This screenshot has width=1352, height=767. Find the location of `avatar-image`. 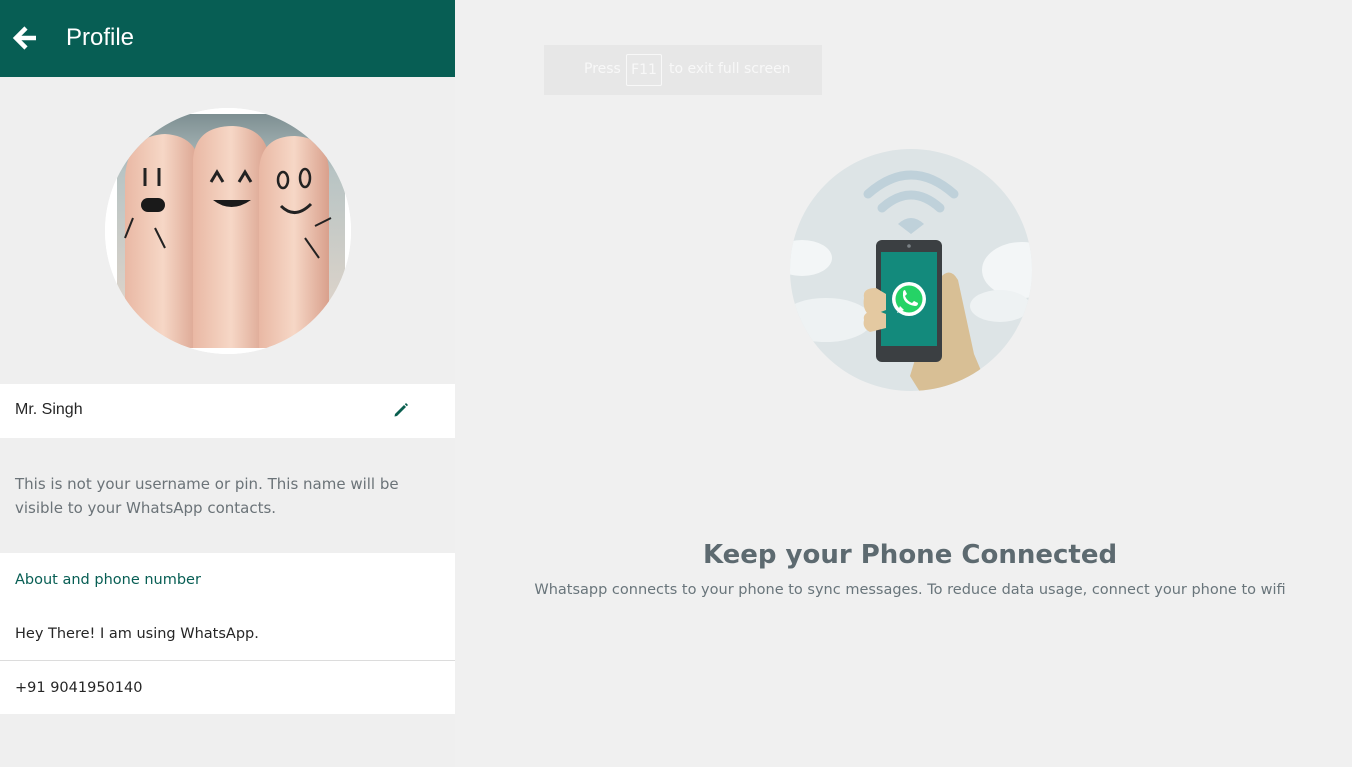

avatar-image is located at coordinates (228, 231).